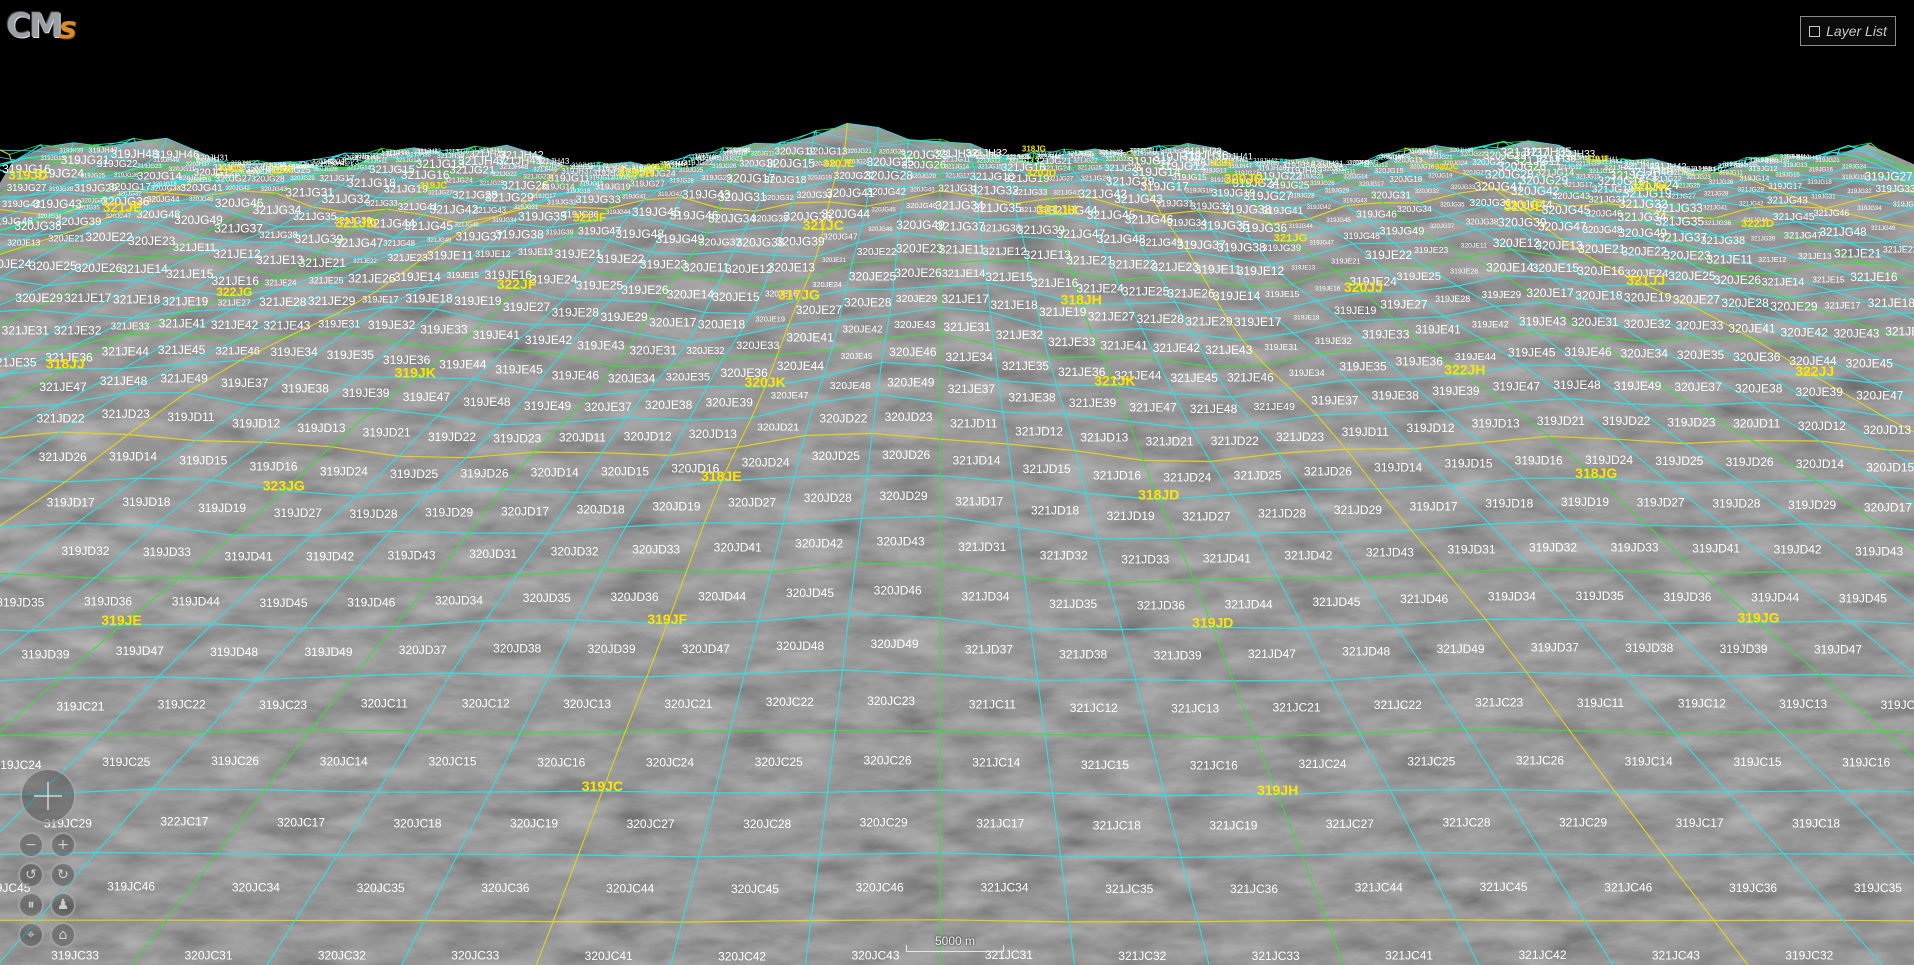  Describe the element at coordinates (1233, 826) in the screenshot. I see `grid-cell-label: 321JC19` at that location.